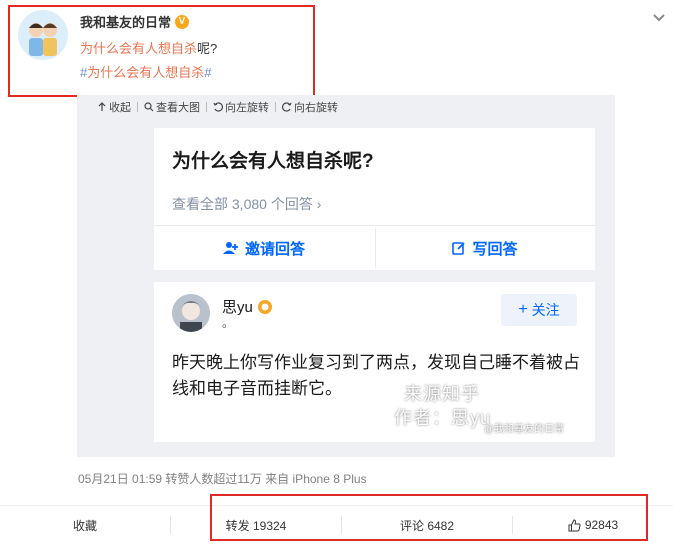 This screenshot has width=673, height=547. Describe the element at coordinates (524, 429) in the screenshot. I see `watermark-weibo: @我和基友的日常` at that location.